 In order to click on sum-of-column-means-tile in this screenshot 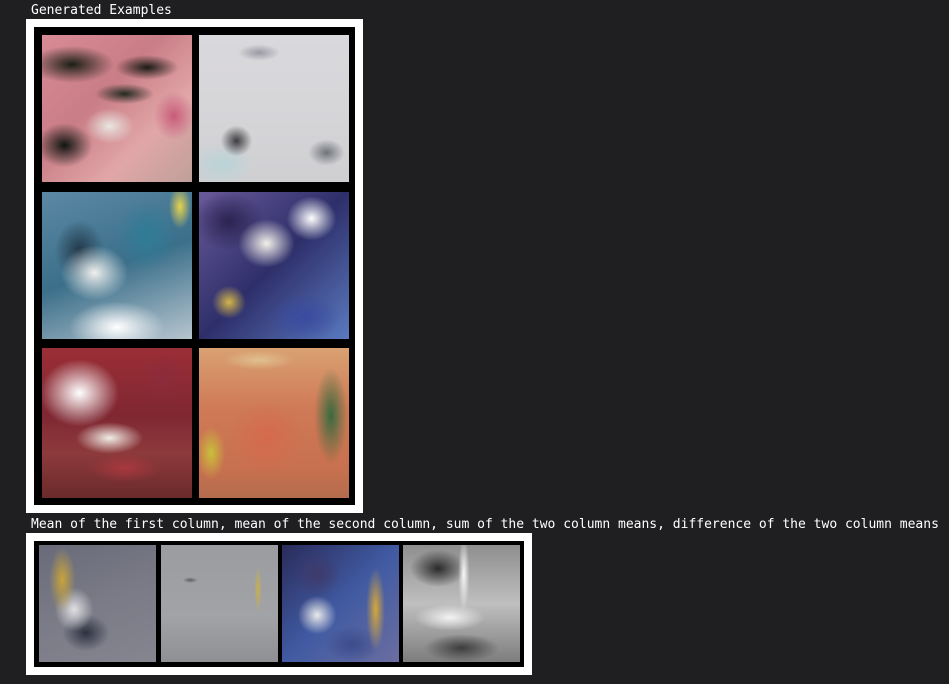, I will do `click(340, 603)`.